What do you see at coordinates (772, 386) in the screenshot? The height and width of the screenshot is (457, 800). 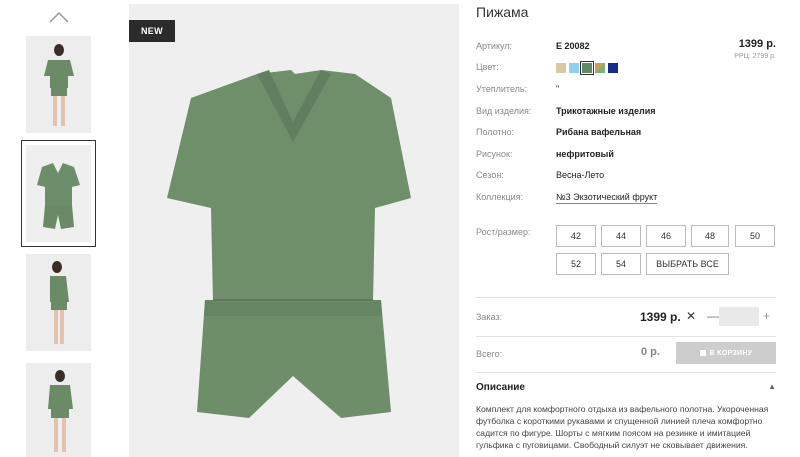 I see `collapse-description-icon: ▲` at bounding box center [772, 386].